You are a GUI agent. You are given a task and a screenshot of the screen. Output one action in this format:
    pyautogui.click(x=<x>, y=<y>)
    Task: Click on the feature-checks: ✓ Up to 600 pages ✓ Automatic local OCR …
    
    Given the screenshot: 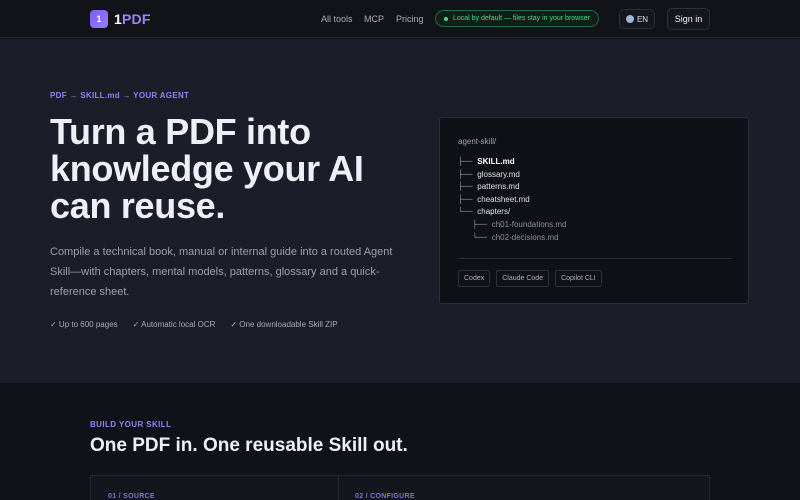 What is the action you would take?
    pyautogui.click(x=201, y=324)
    